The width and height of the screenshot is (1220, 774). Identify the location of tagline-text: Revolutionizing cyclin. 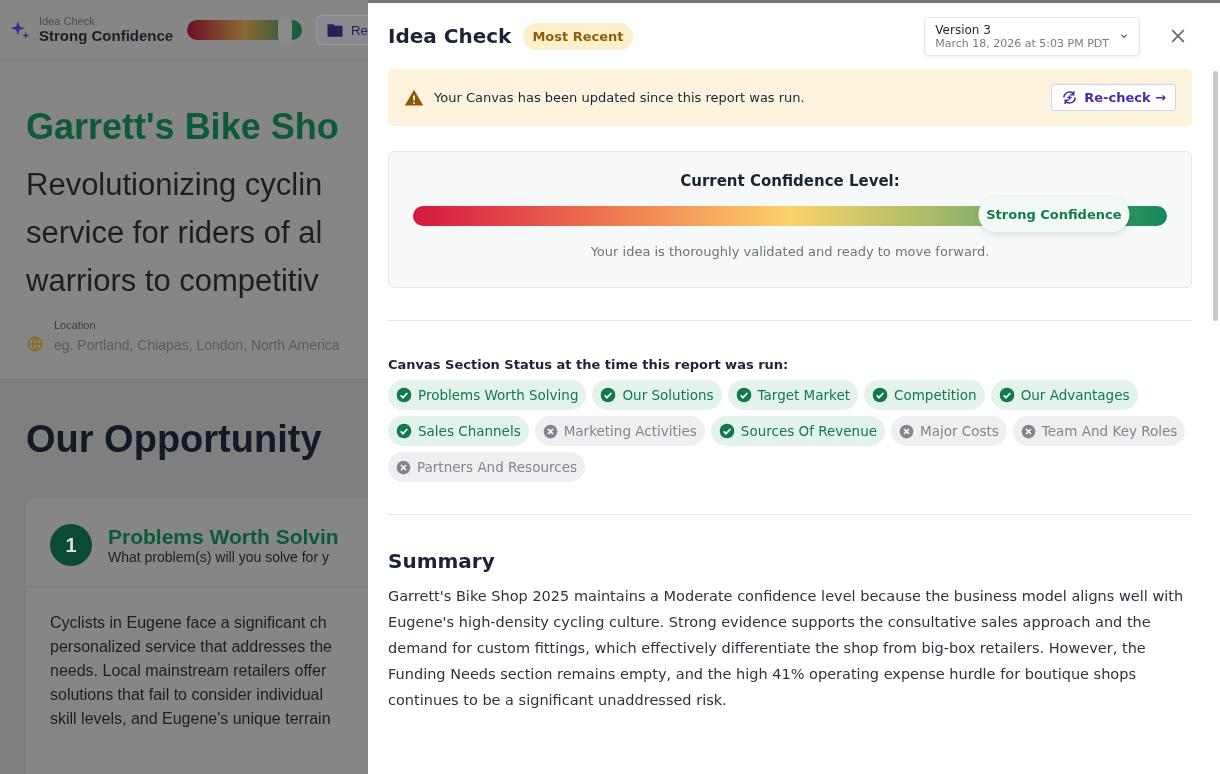
(175, 185).